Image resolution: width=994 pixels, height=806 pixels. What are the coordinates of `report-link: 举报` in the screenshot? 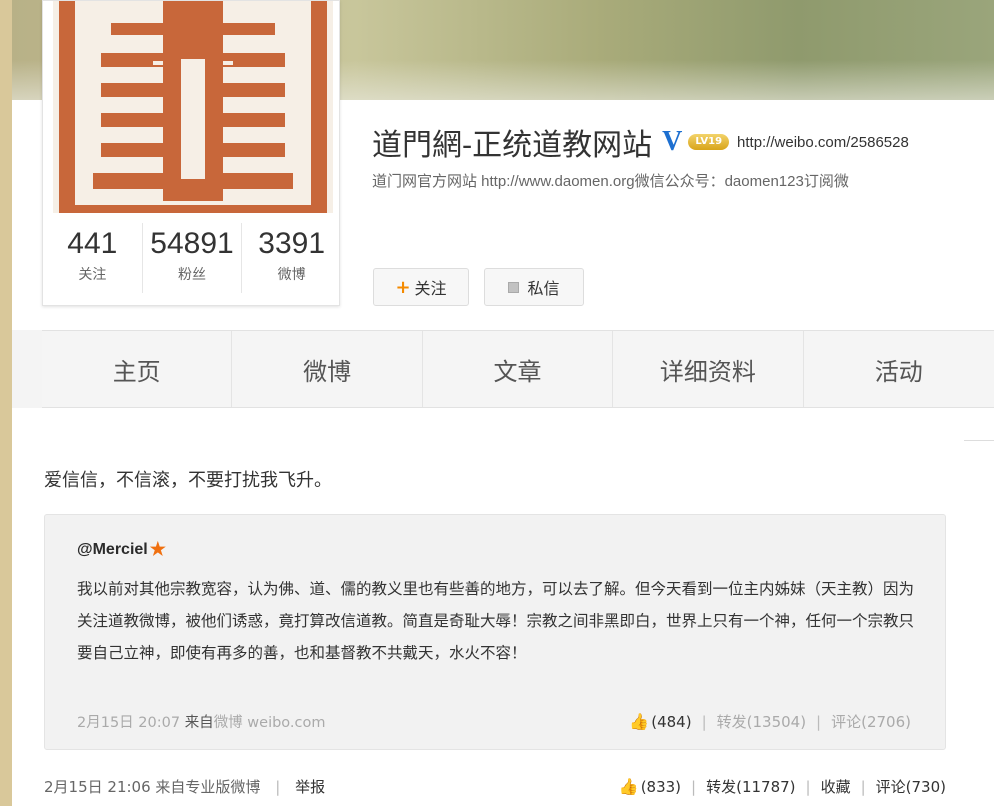 It's located at (310, 787).